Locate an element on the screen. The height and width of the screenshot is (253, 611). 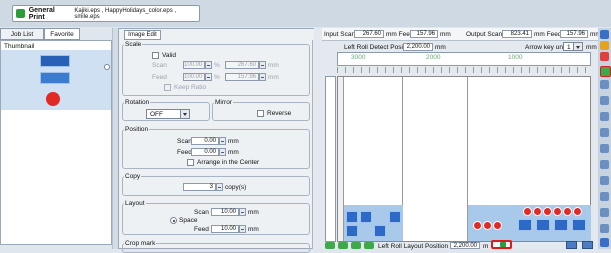
thumbnail-radio is located at coordinates (107, 67).